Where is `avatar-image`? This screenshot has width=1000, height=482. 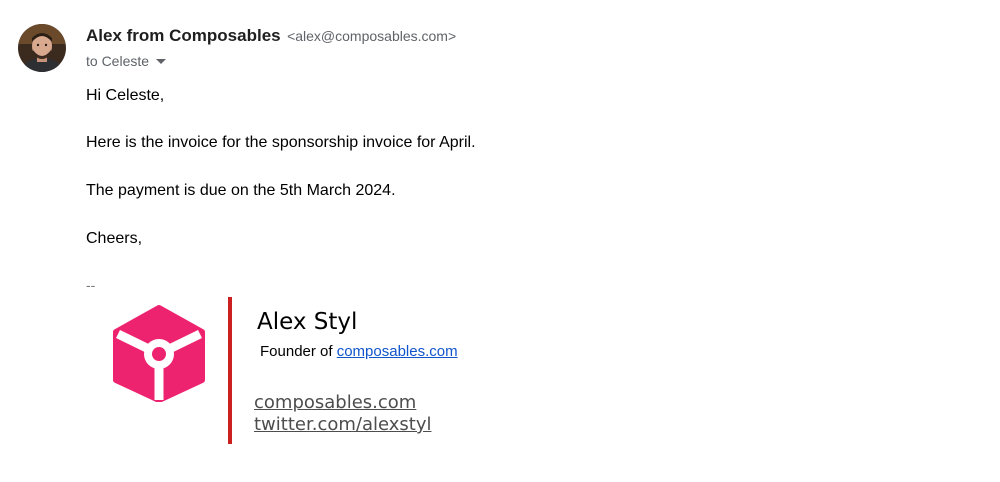
avatar-image is located at coordinates (42, 48).